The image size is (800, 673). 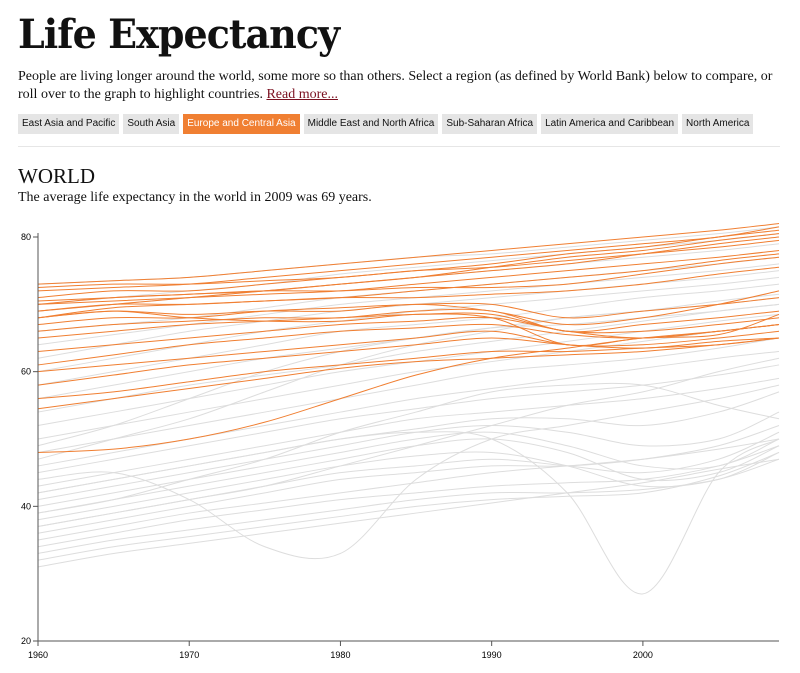 I want to click on x-tick-label: 2000, so click(x=643, y=655).